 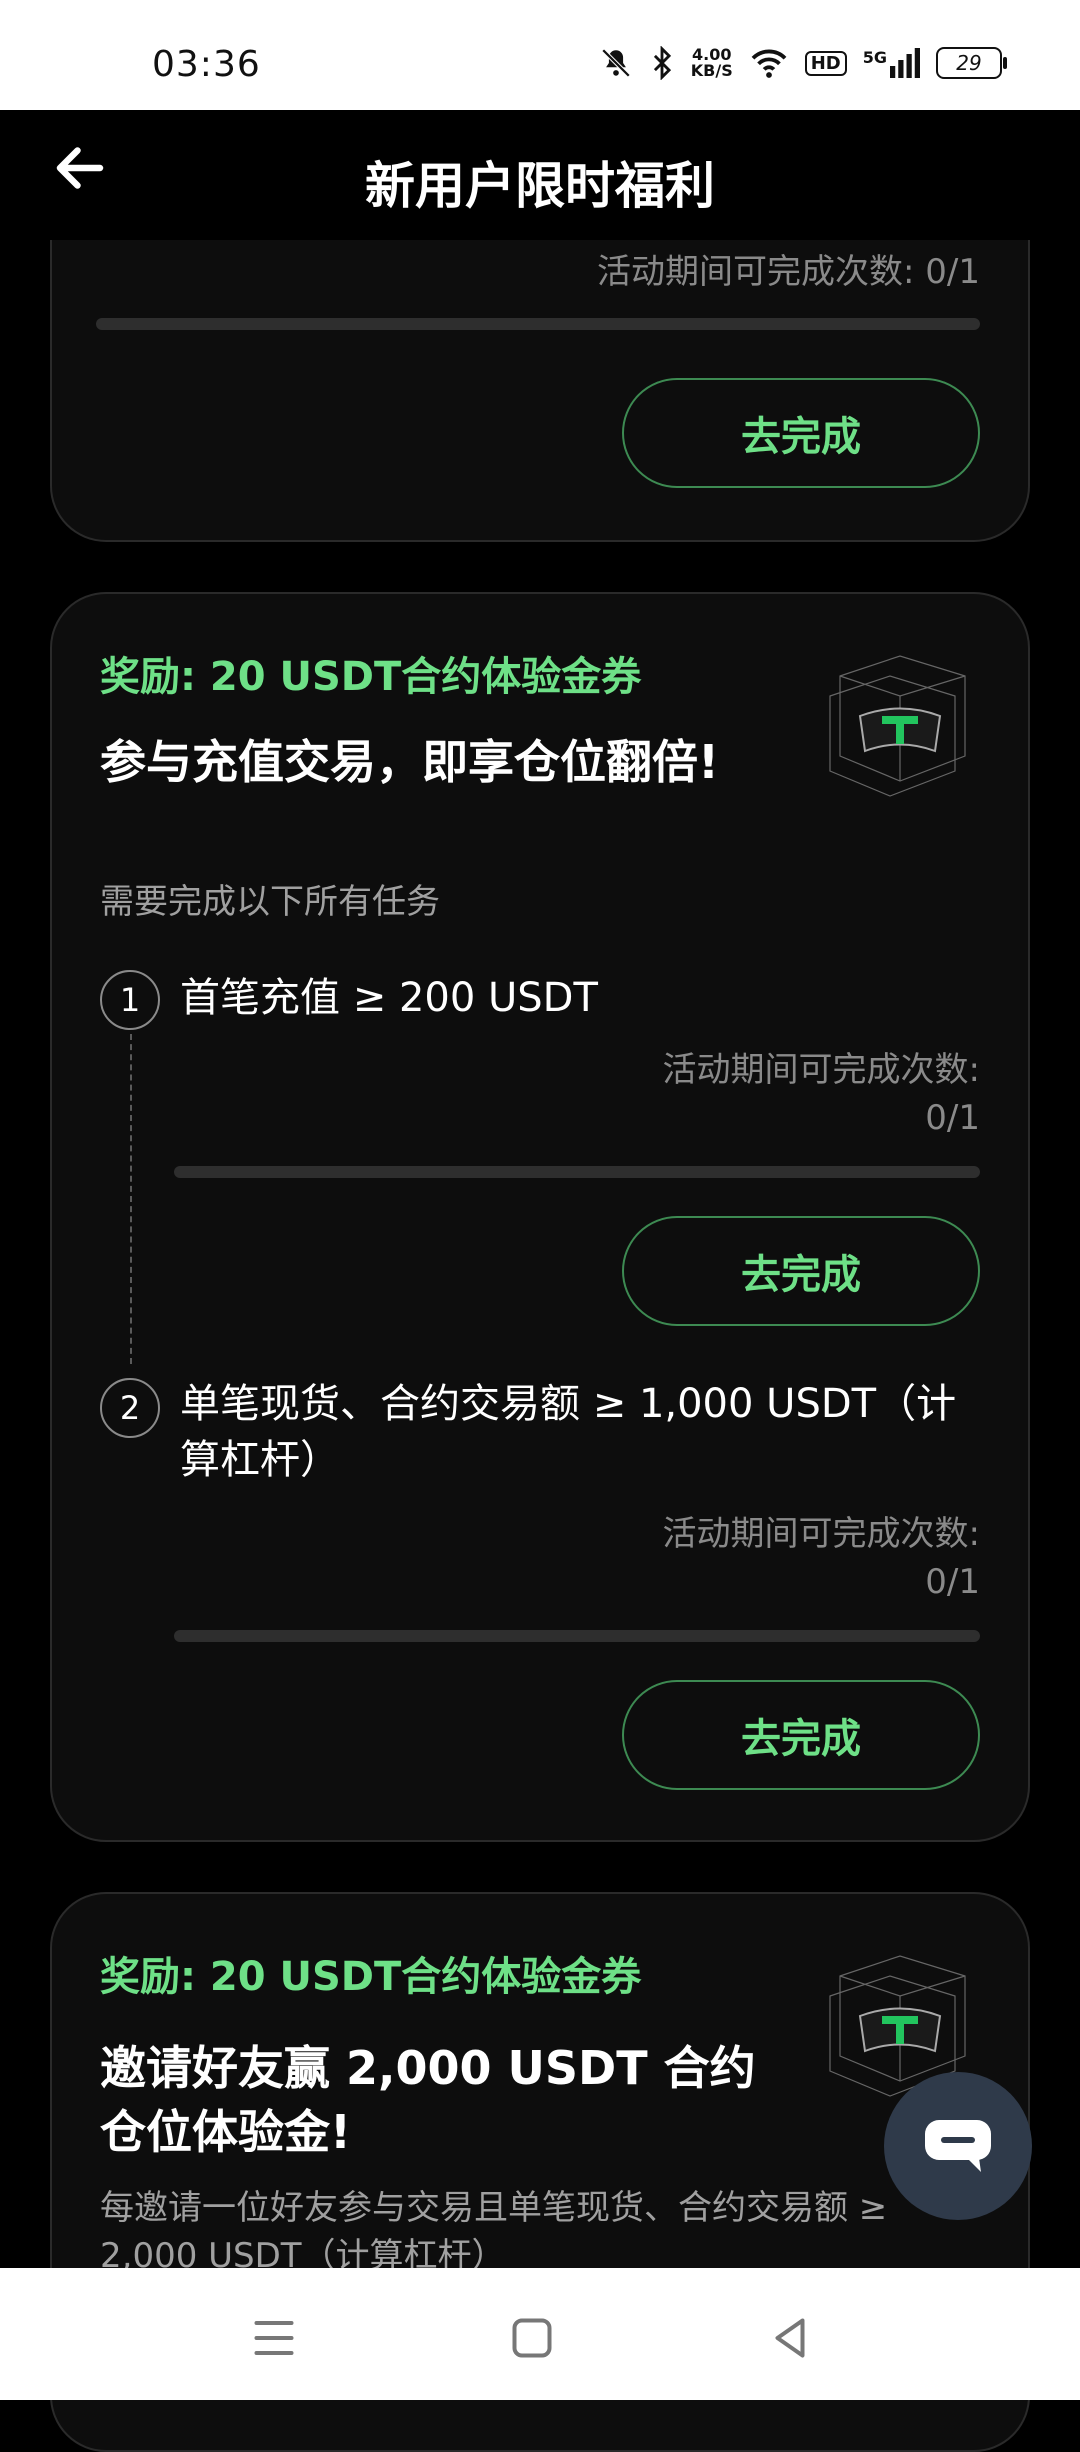 I want to click on signal-bars-icon, so click(x=905, y=63).